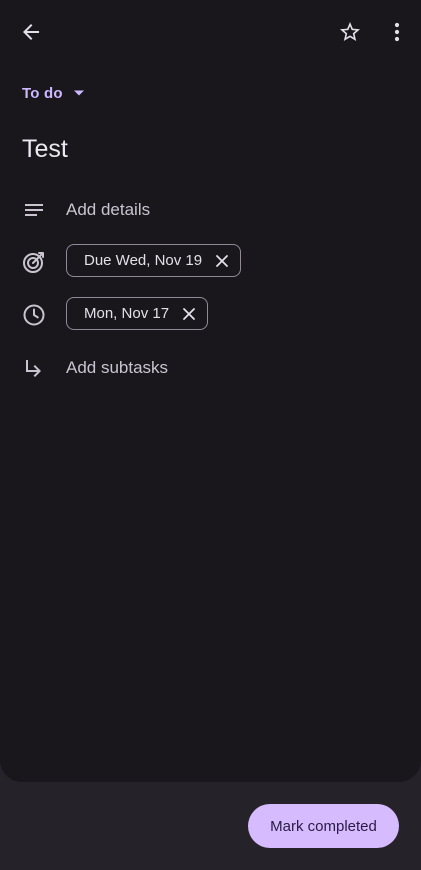  What do you see at coordinates (108, 210) in the screenshot?
I see `add-details-field: Add details` at bounding box center [108, 210].